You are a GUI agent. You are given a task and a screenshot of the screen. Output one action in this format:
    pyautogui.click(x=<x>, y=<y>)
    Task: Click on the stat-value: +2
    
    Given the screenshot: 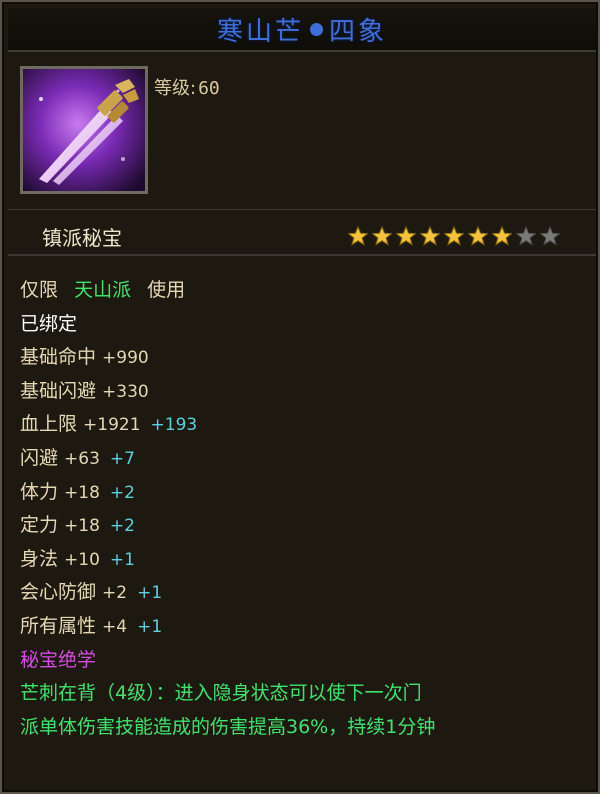 What is the action you would take?
    pyautogui.click(x=115, y=593)
    